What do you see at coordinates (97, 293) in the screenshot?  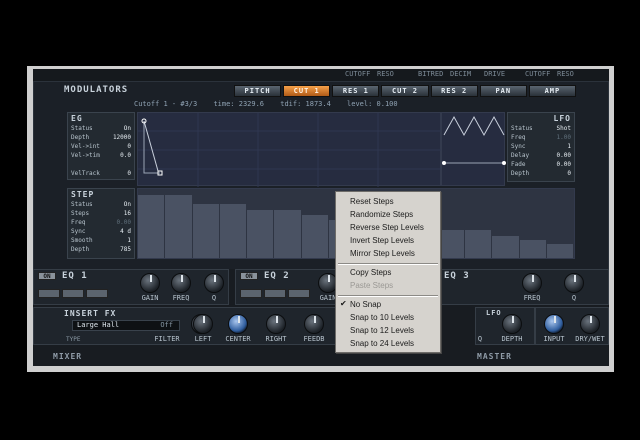 I see `eq1-highshelf-button` at bounding box center [97, 293].